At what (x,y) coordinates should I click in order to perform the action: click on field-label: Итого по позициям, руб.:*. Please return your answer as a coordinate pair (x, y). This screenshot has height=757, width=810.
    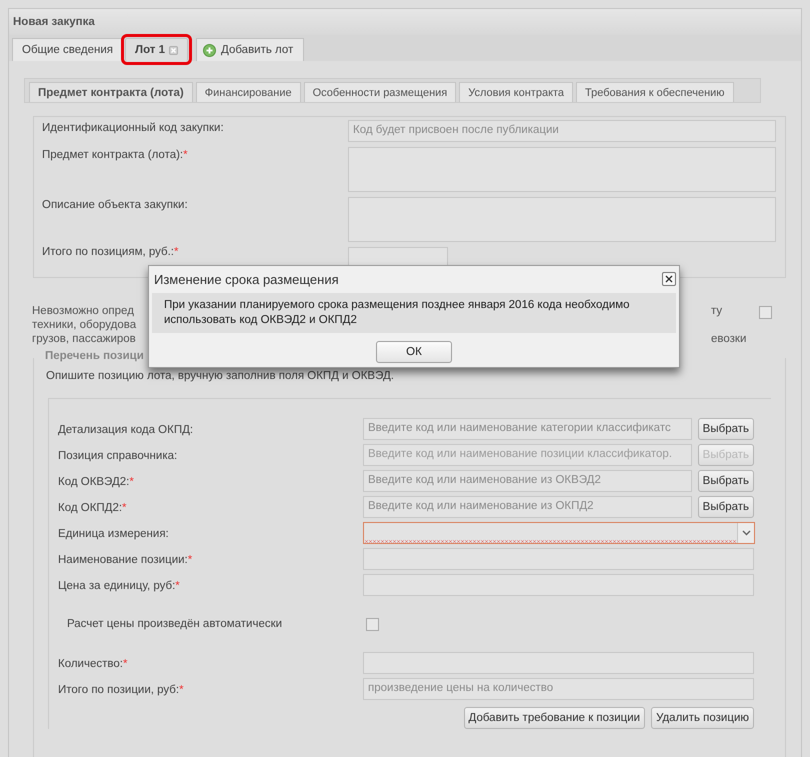
    Looking at the image, I should click on (111, 252).